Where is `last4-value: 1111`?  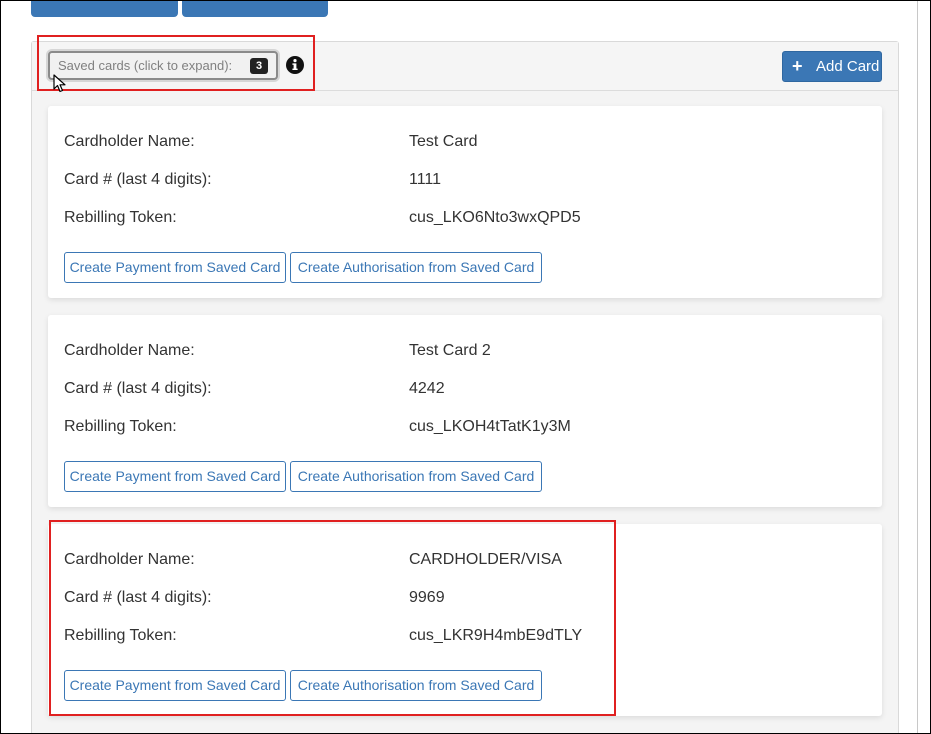 last4-value: 1111 is located at coordinates (425, 179).